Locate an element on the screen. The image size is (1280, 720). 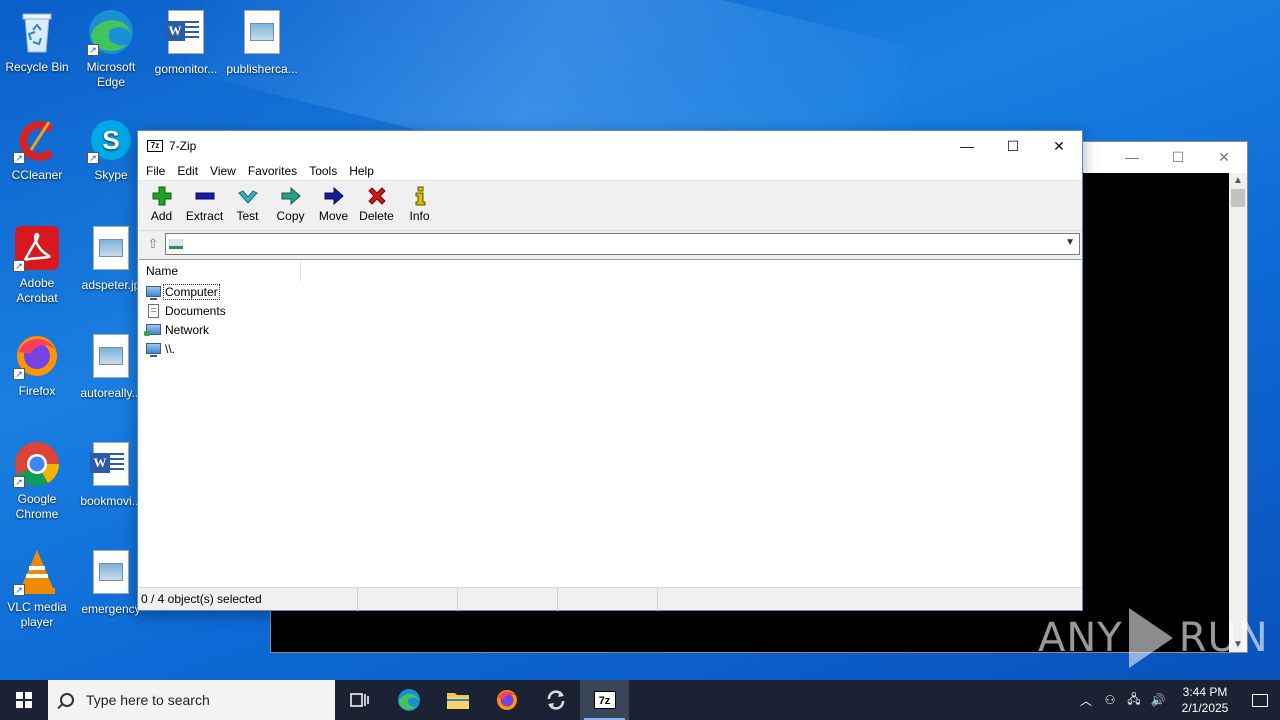
minus-icon is located at coordinates (204, 196).